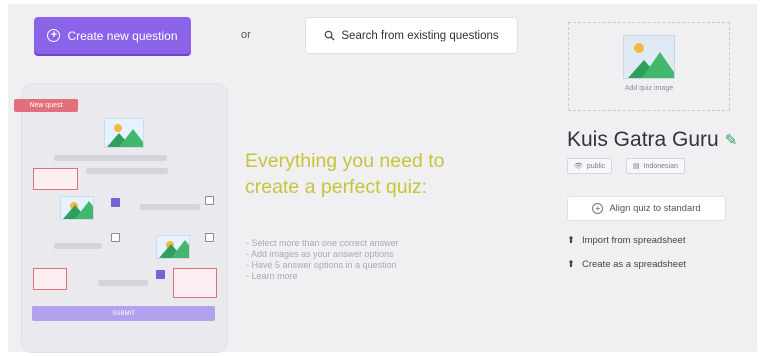 The width and height of the screenshot is (765, 356). I want to click on search-icon, so click(330, 35).